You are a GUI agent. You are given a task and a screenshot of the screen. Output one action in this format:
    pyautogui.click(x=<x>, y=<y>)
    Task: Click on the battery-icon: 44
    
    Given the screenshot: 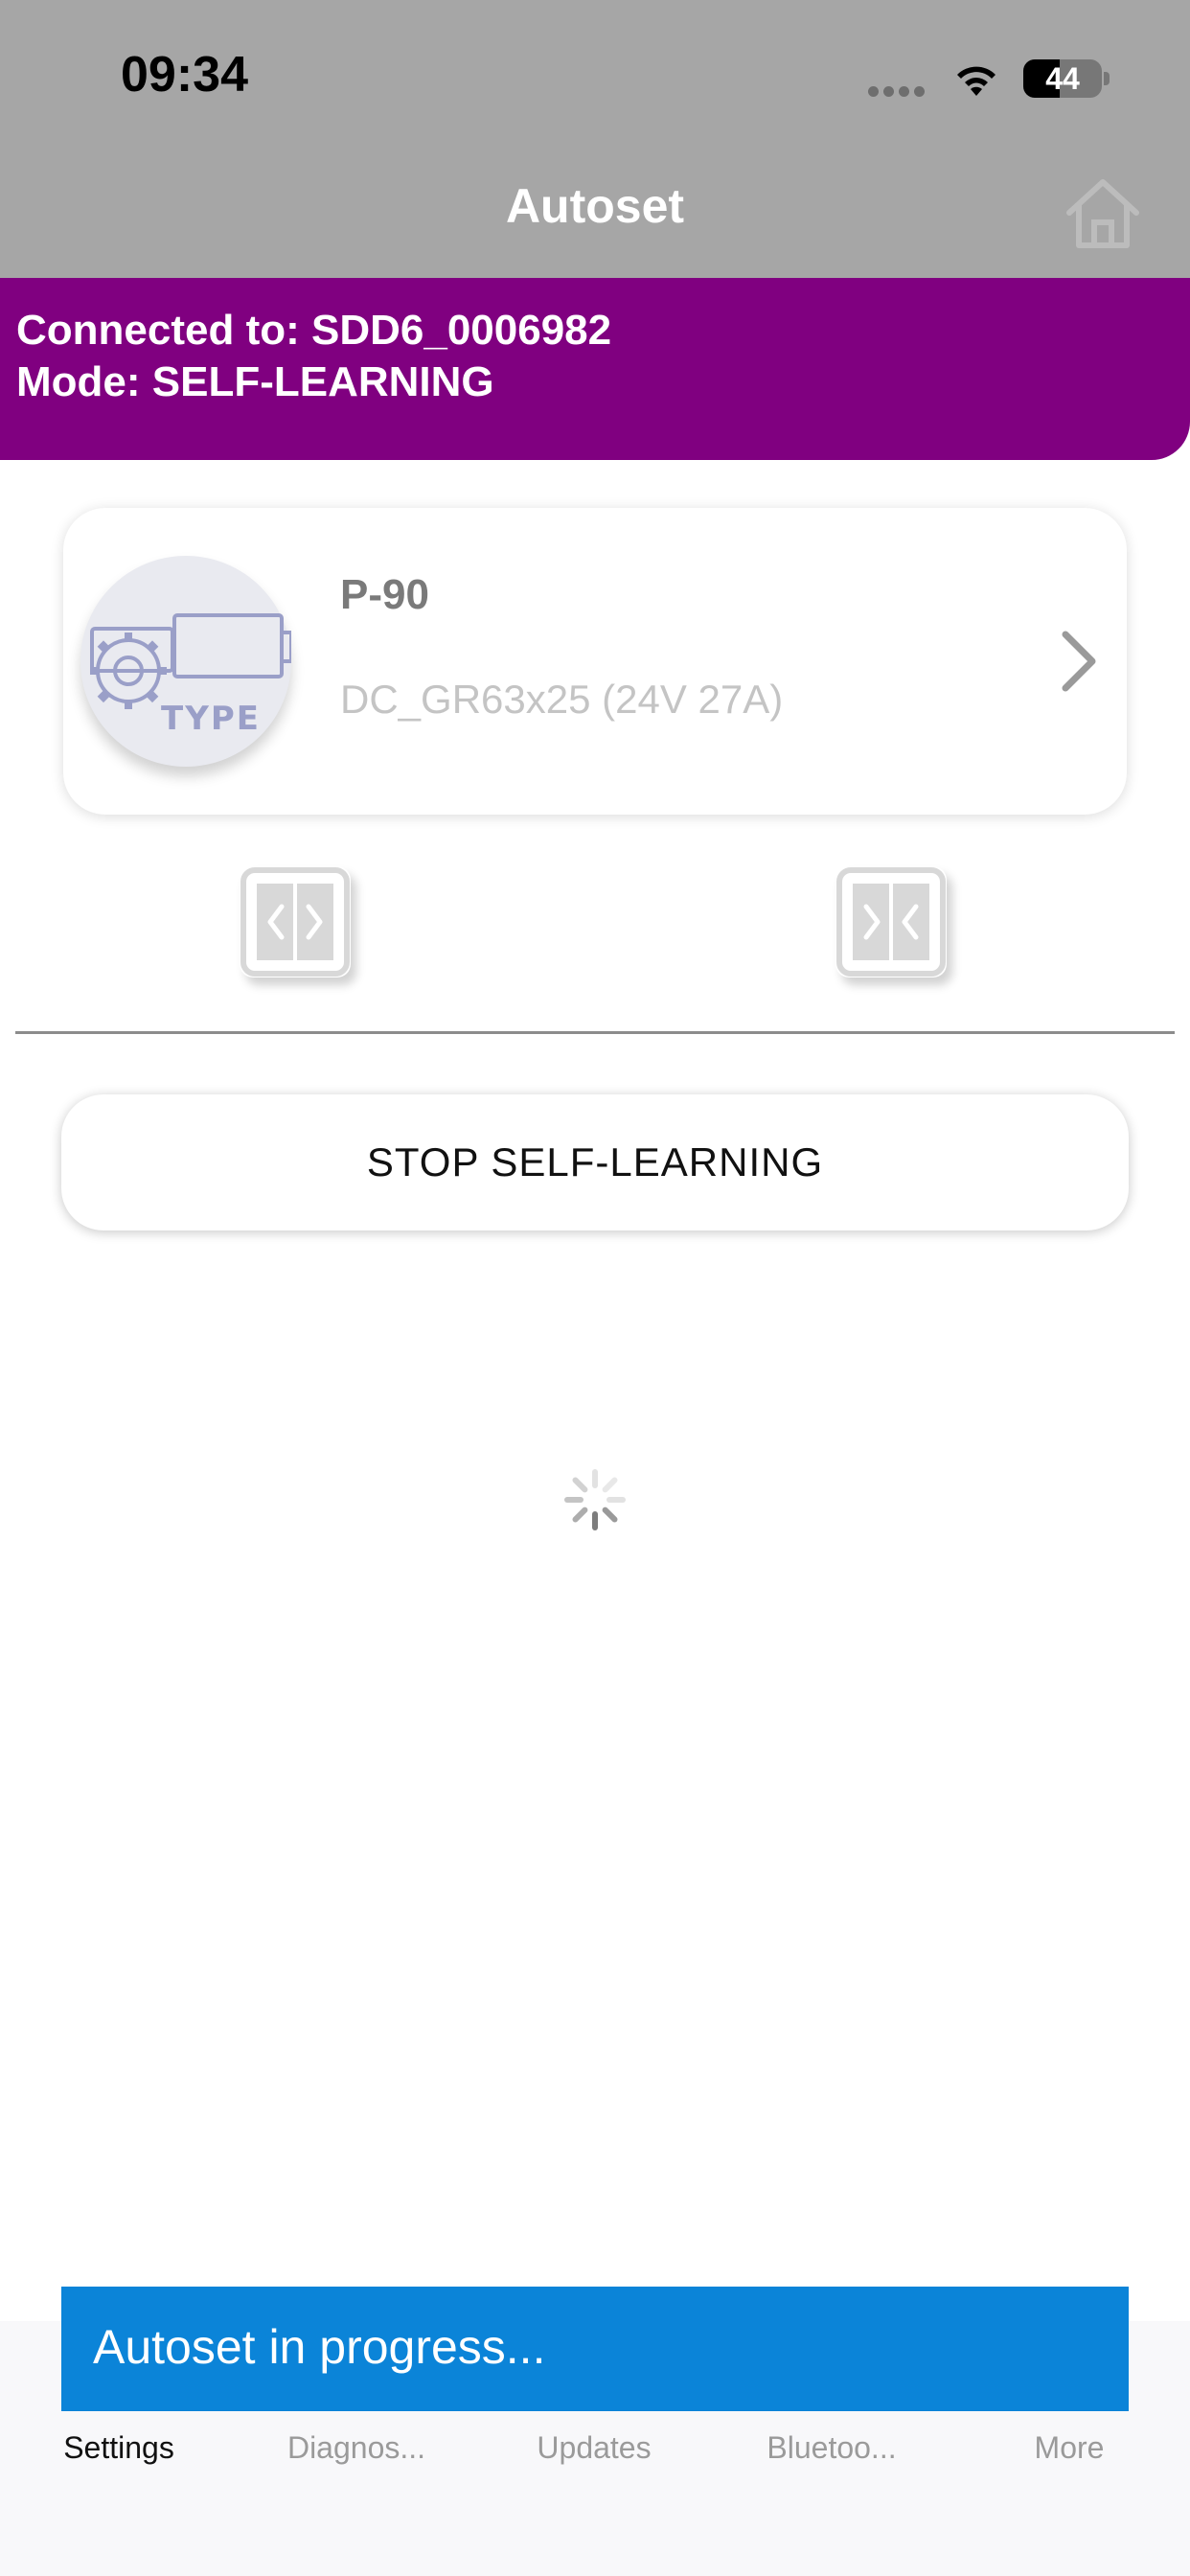 What is the action you would take?
    pyautogui.click(x=1063, y=78)
    